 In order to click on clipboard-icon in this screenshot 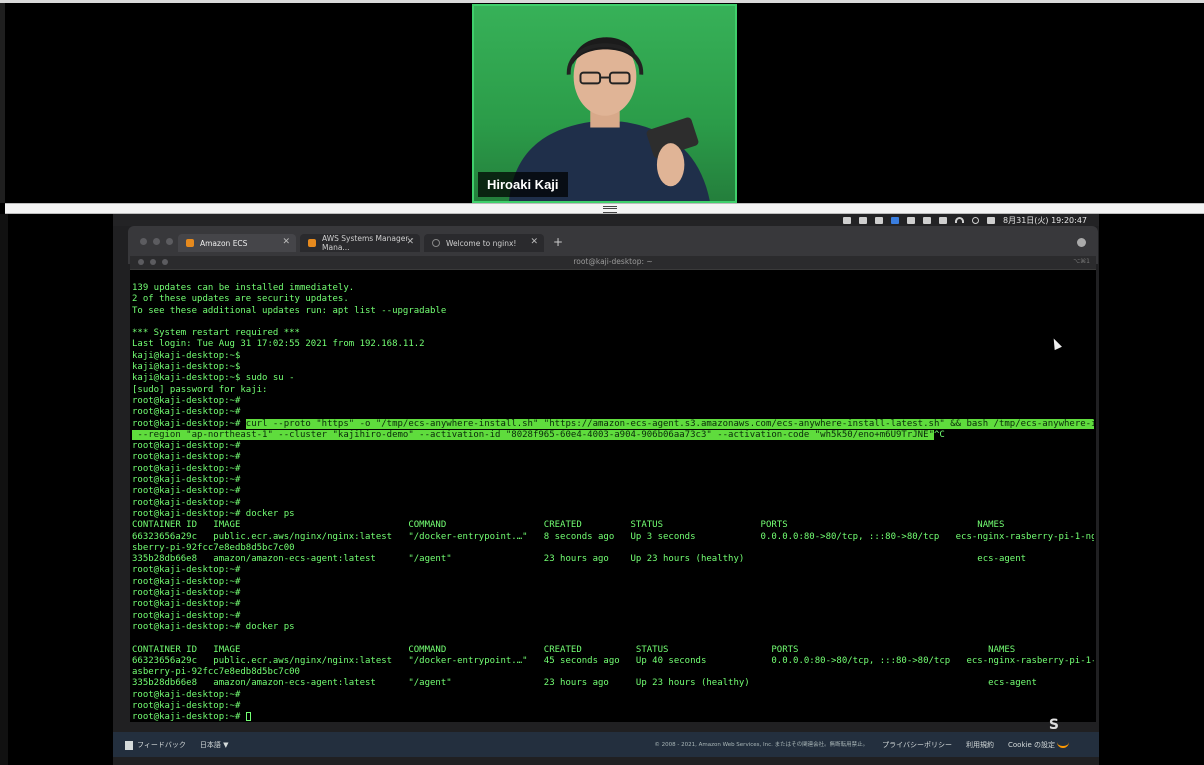, I will do `click(863, 220)`.